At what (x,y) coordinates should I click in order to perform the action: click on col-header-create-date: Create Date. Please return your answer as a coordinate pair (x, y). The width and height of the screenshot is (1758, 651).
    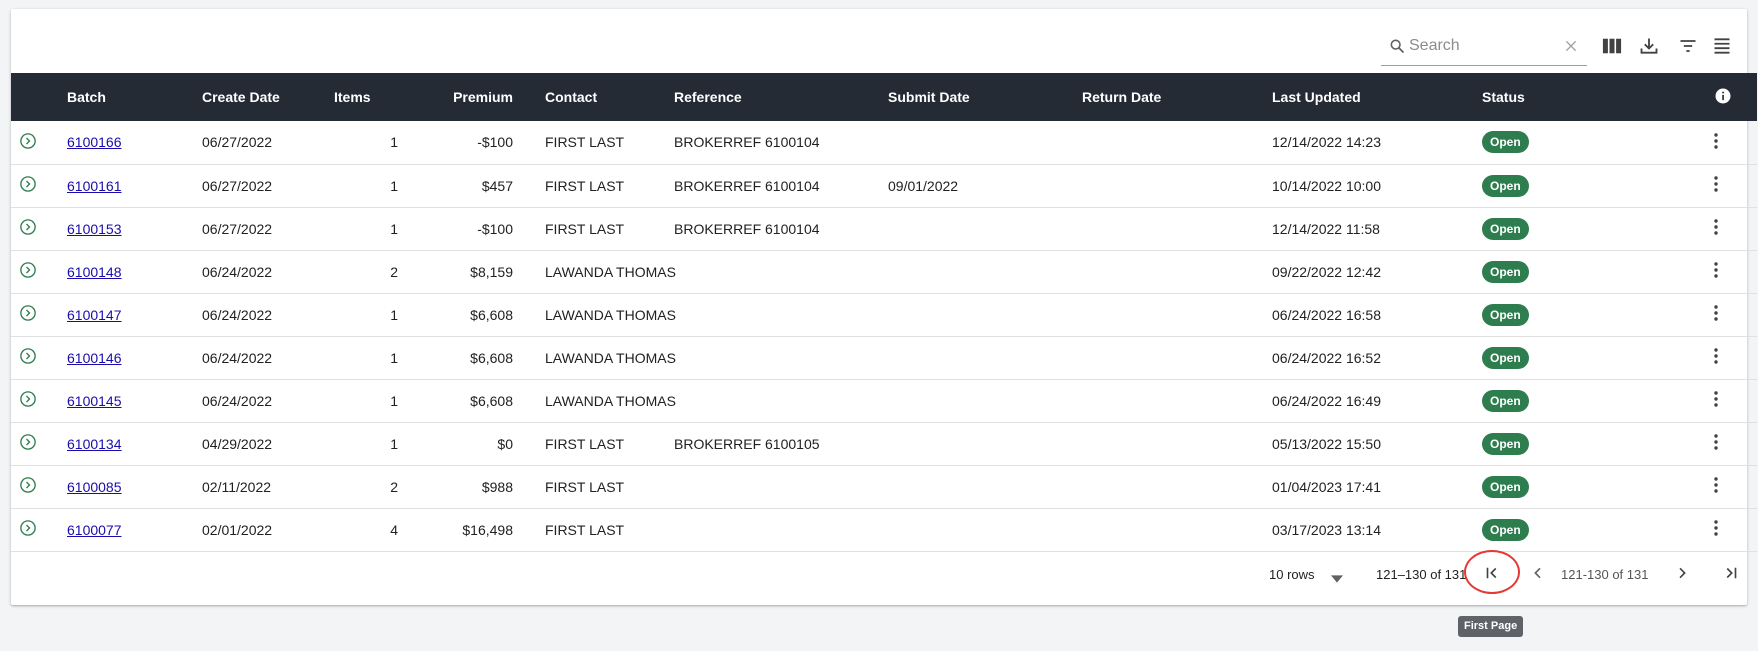
    Looking at the image, I should click on (268, 97).